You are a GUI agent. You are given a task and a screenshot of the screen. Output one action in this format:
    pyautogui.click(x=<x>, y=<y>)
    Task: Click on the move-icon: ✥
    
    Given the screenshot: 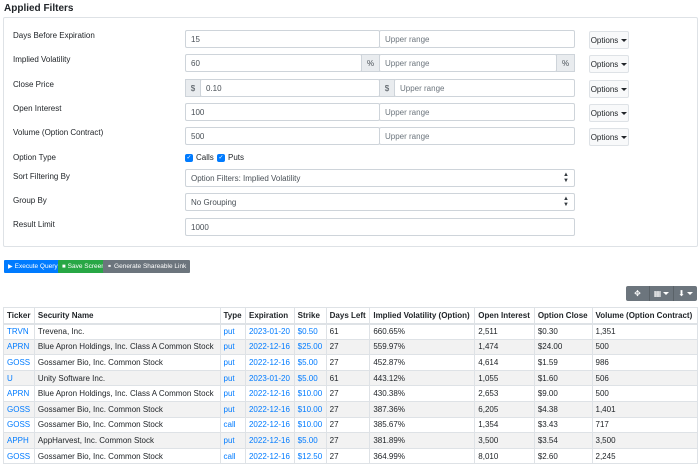 What is the action you would take?
    pyautogui.click(x=637, y=293)
    